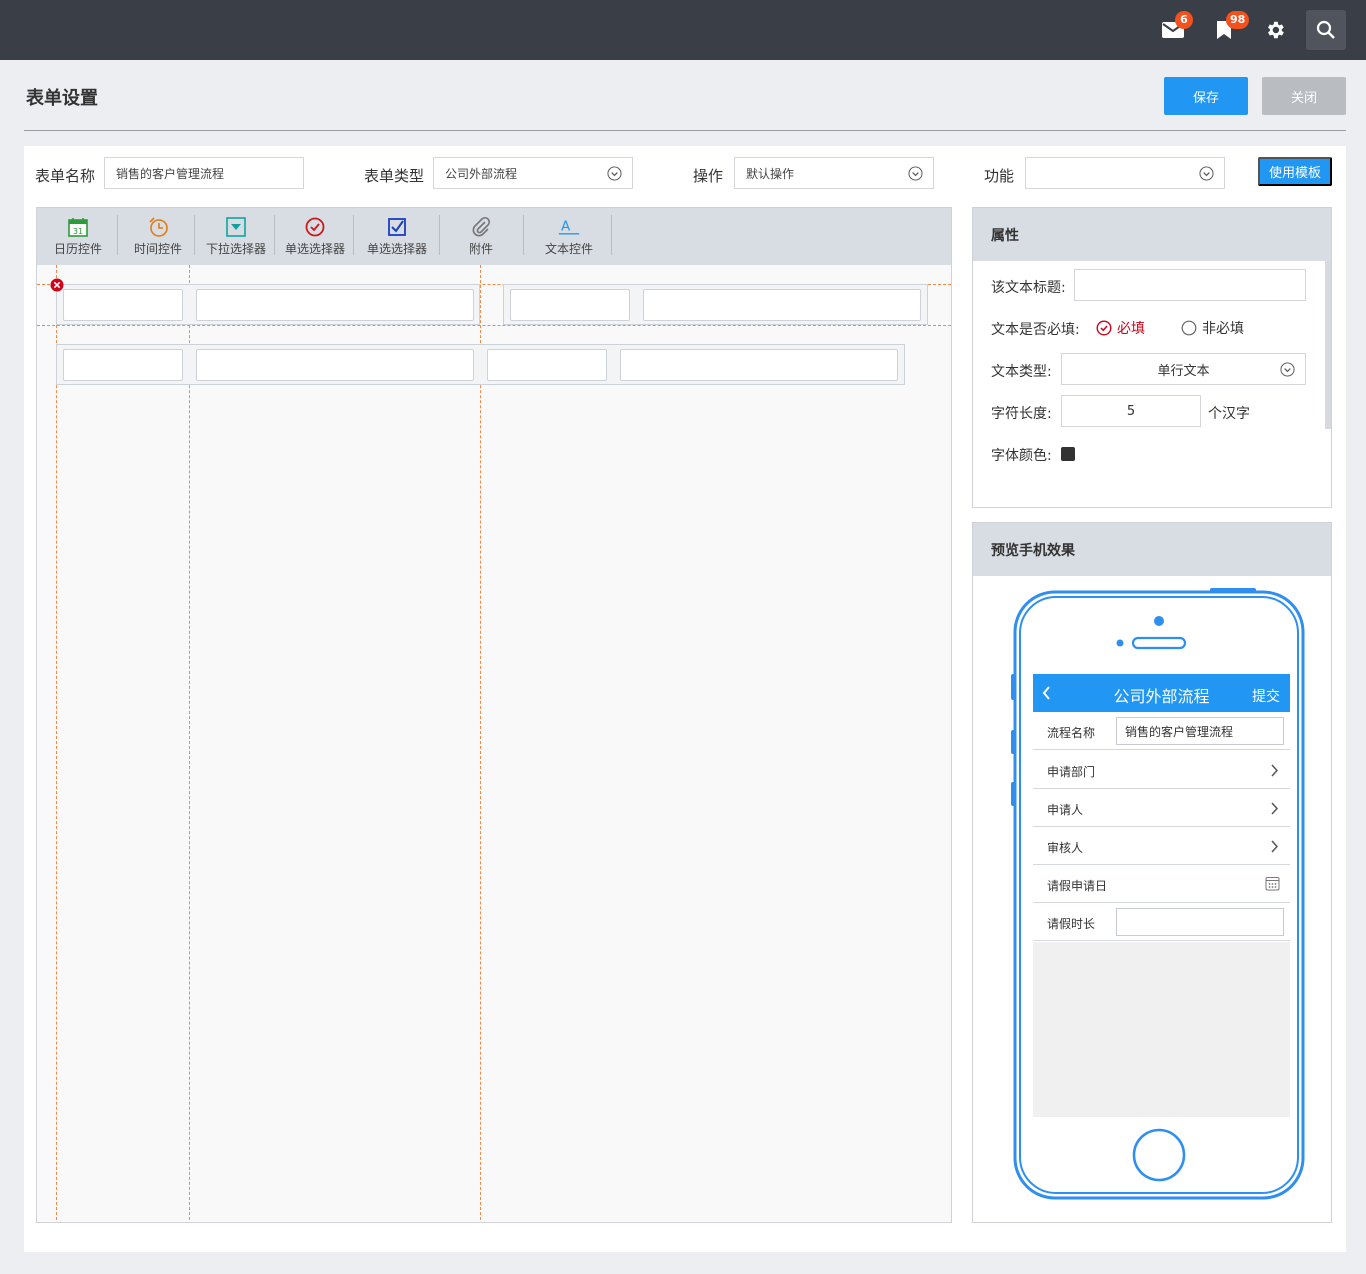 Image resolution: width=1366 pixels, height=1274 pixels. Describe the element at coordinates (1021, 456) in the screenshot. I see `font-color-label: 字体颜色:` at that location.